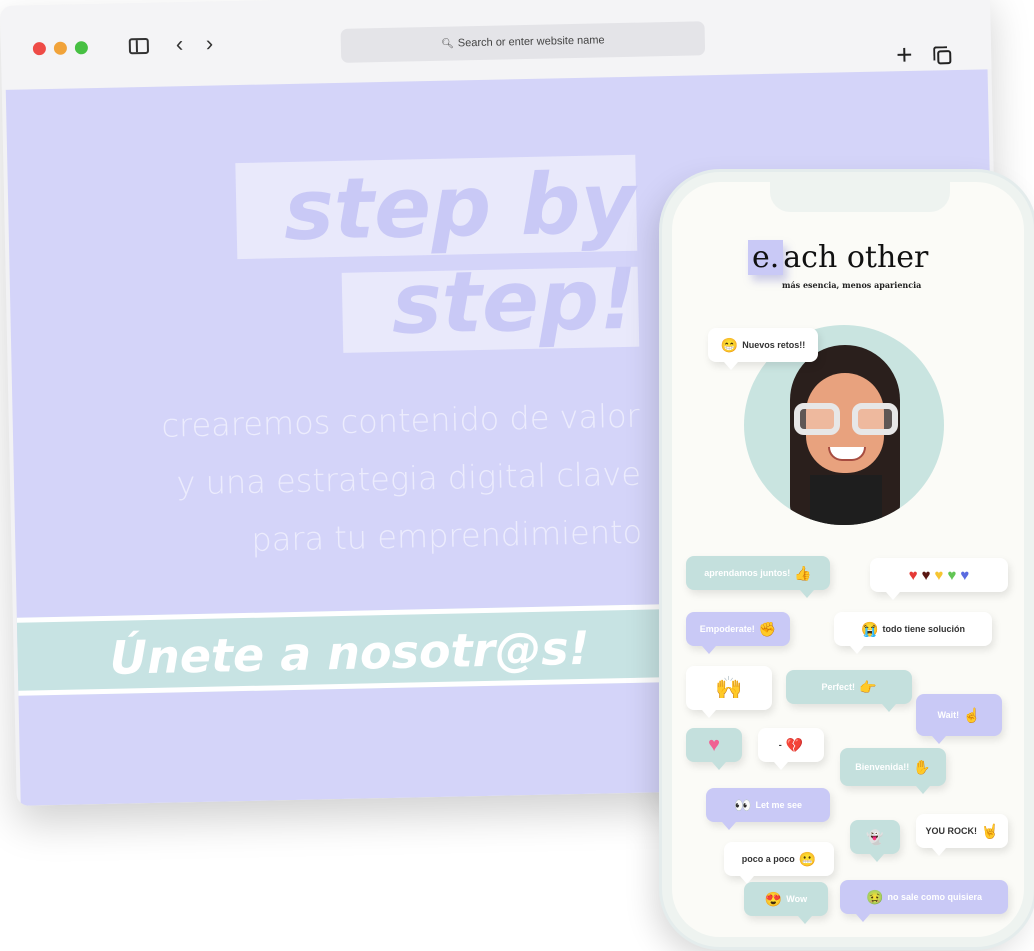  I want to click on headline-line-1: step by, so click(459, 206).